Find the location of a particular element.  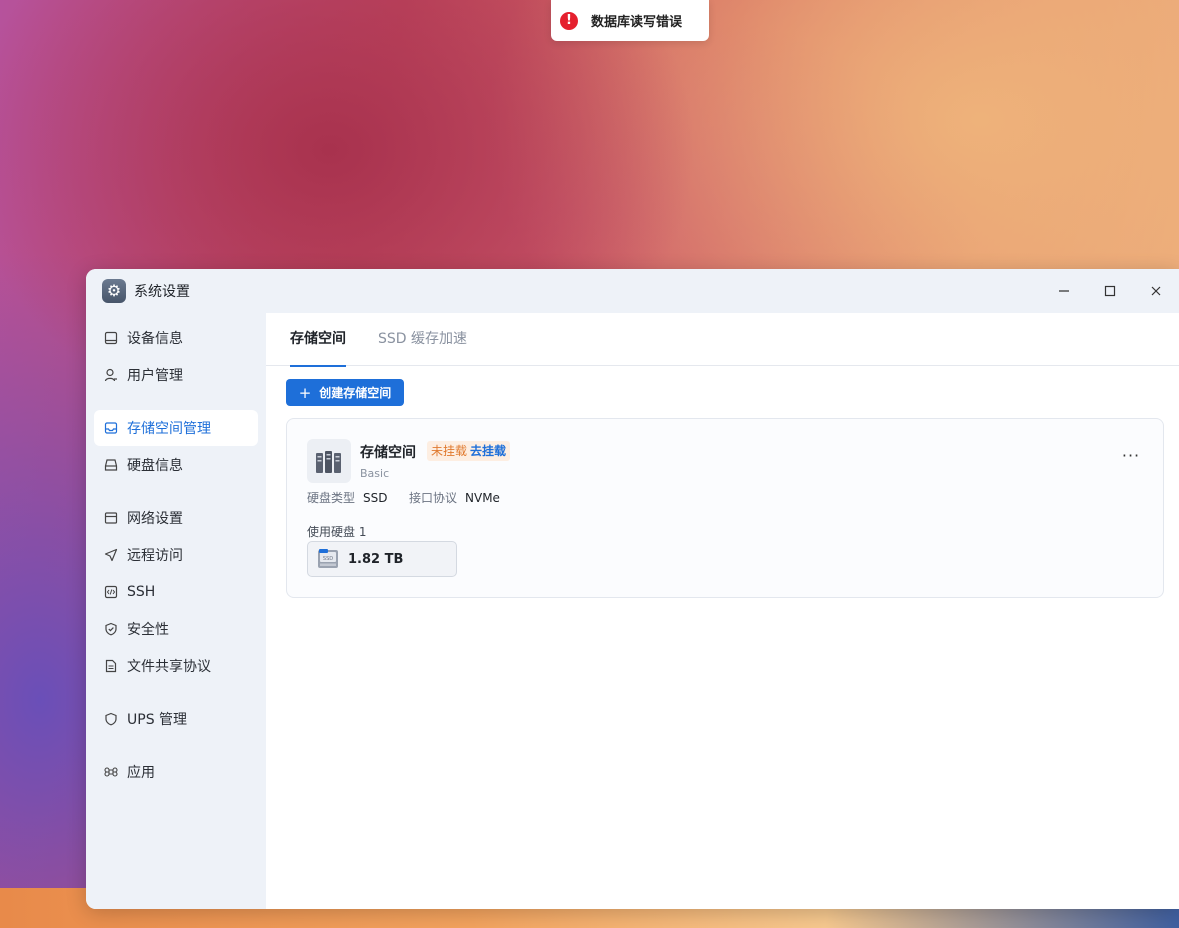

create-storage-label: 创建存储空间 is located at coordinates (355, 393).